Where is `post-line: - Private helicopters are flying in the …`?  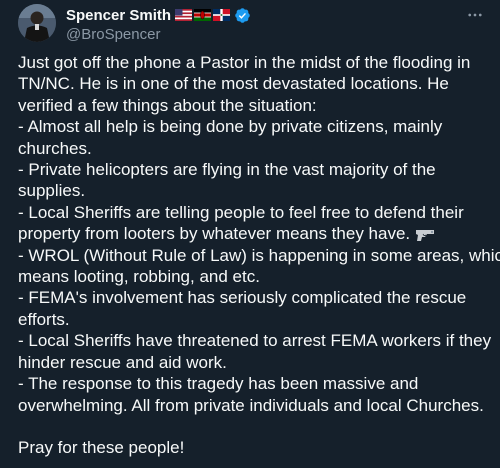
post-line: - Private helicopters are flying in the … is located at coordinates (227, 170).